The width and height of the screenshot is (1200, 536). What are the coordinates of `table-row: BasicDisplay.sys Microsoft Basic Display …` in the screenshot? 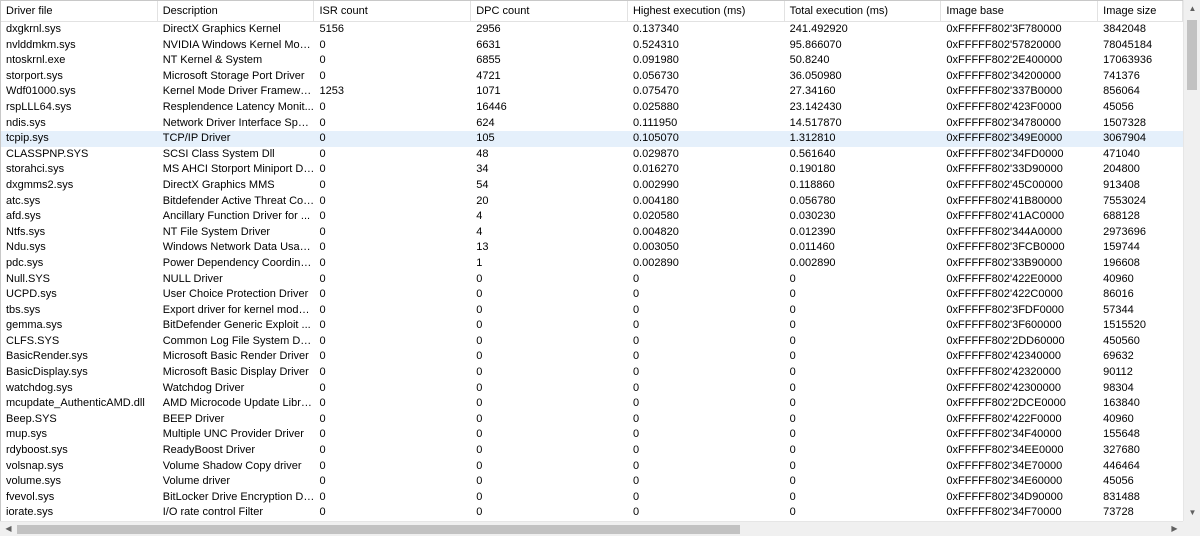 It's located at (592, 373).